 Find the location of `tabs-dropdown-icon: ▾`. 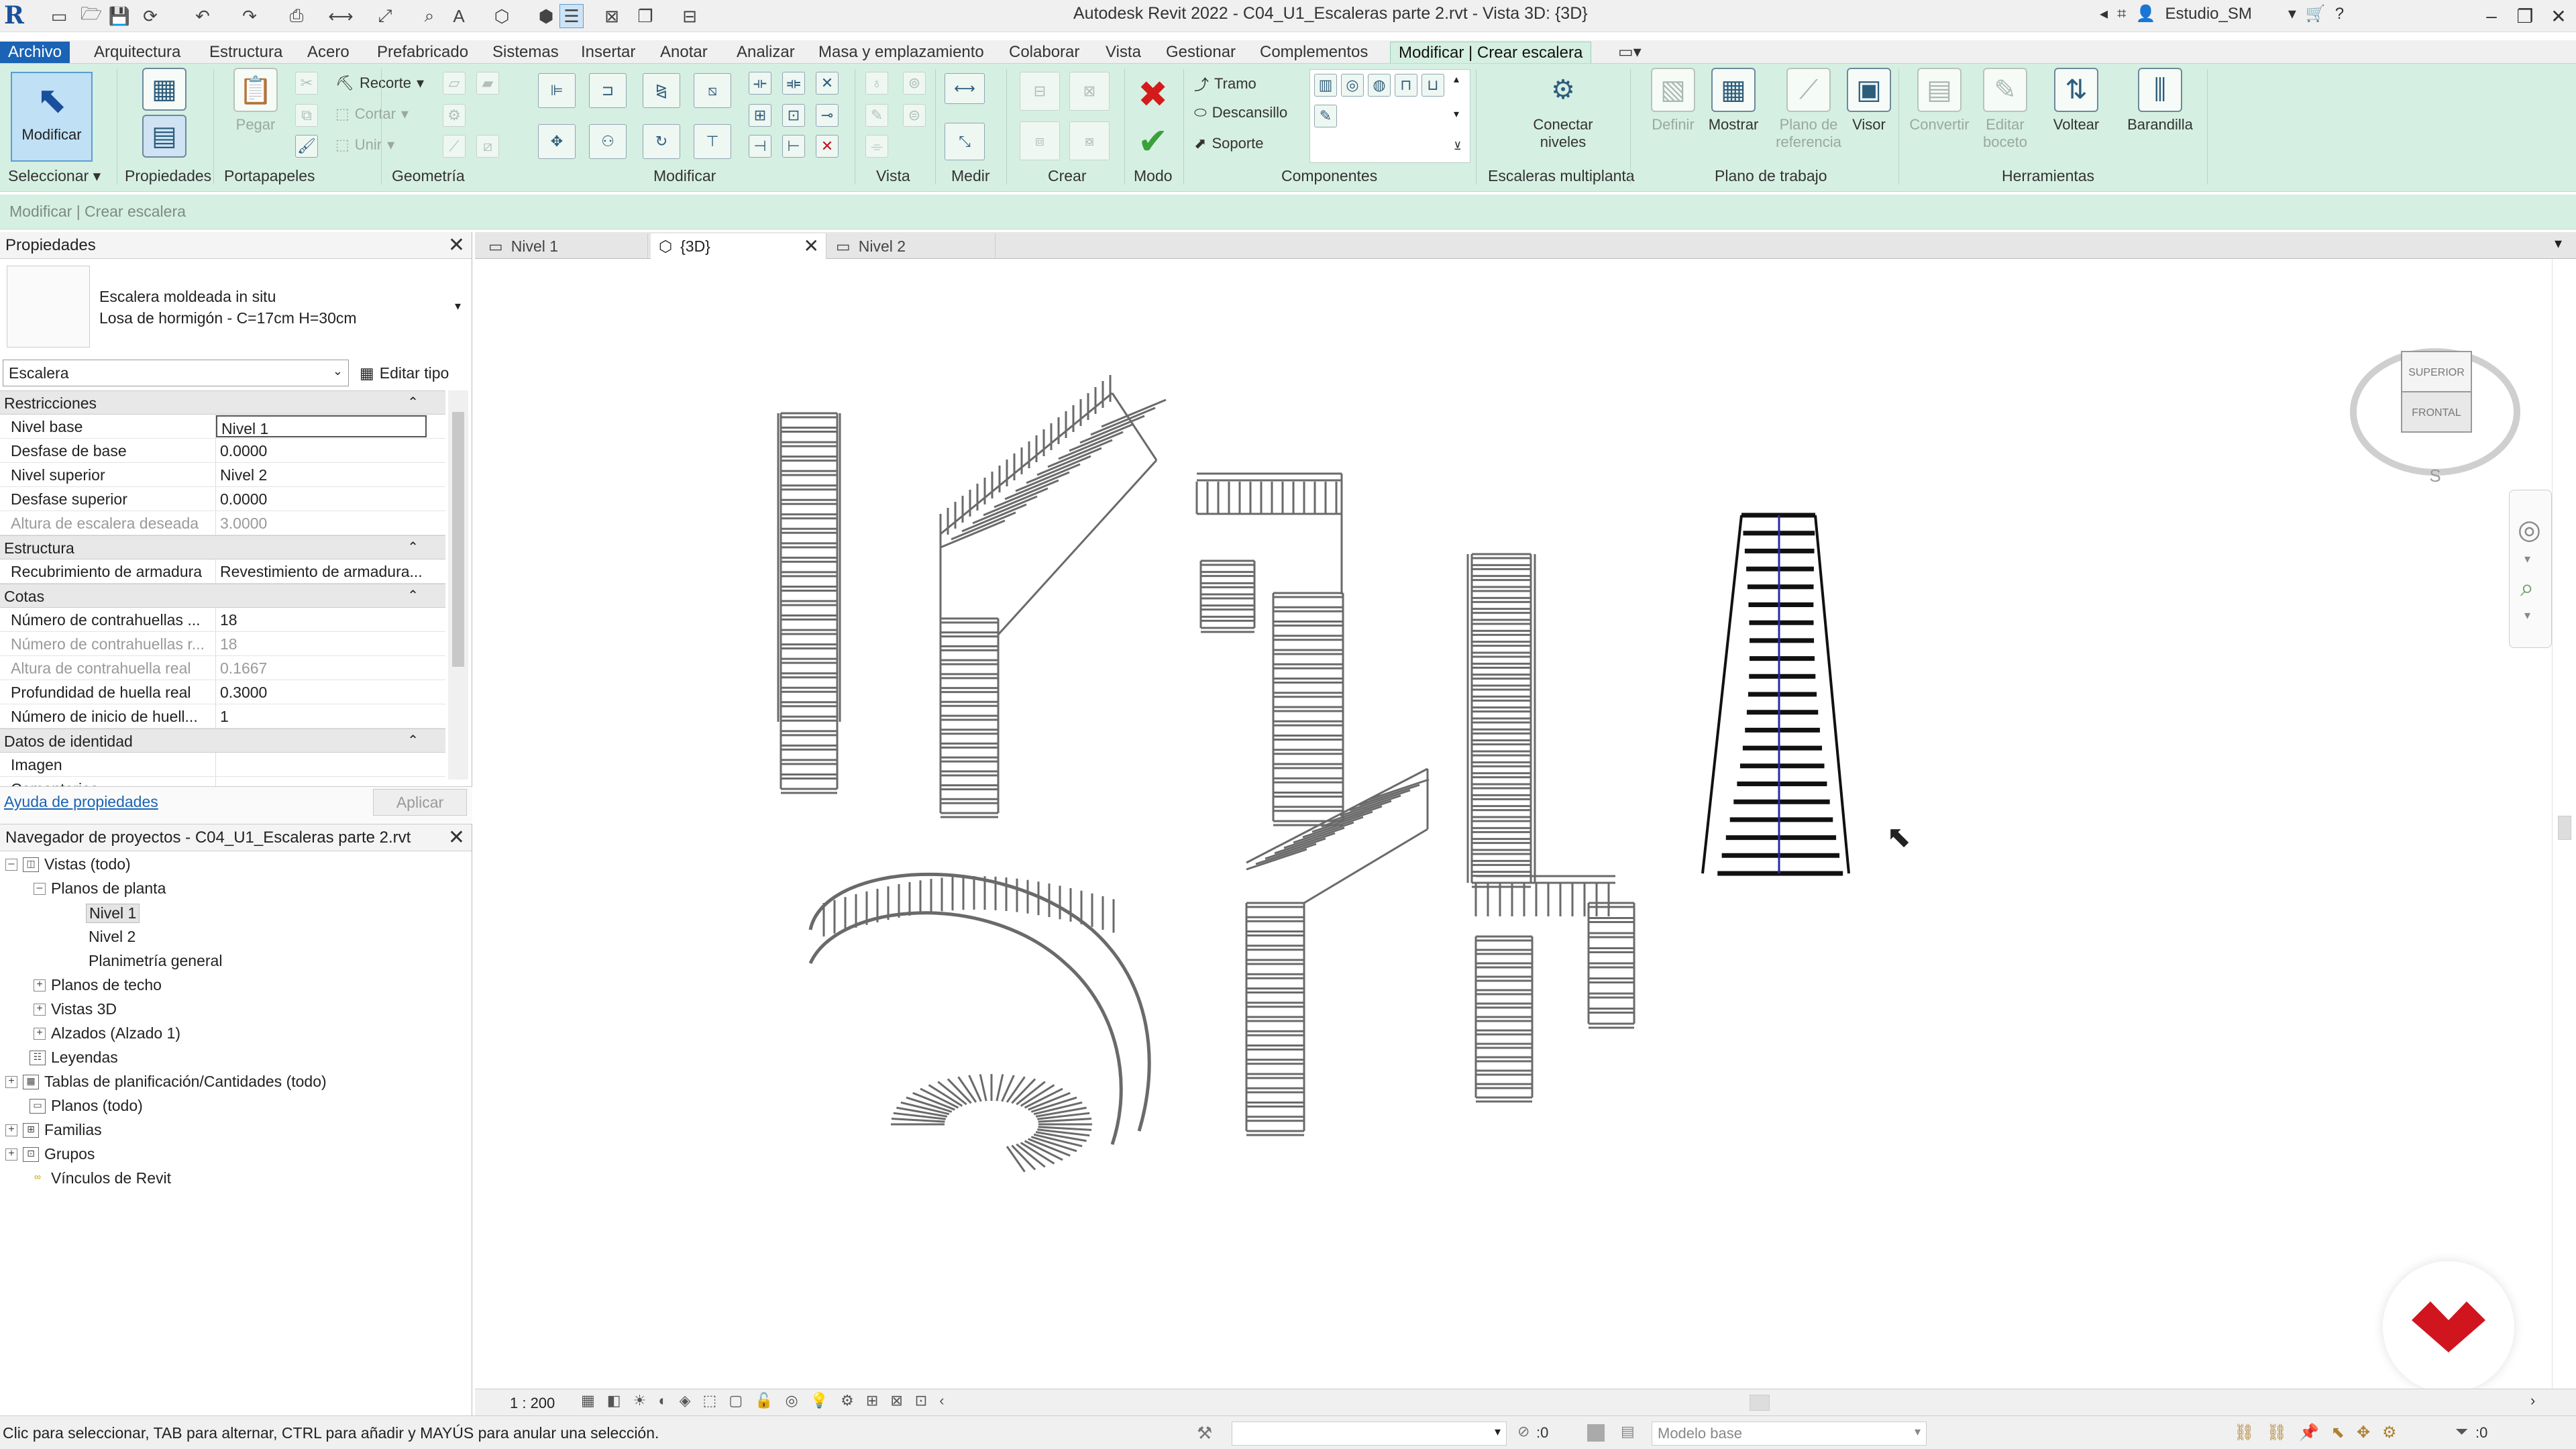

tabs-dropdown-icon: ▾ is located at coordinates (2558, 243).